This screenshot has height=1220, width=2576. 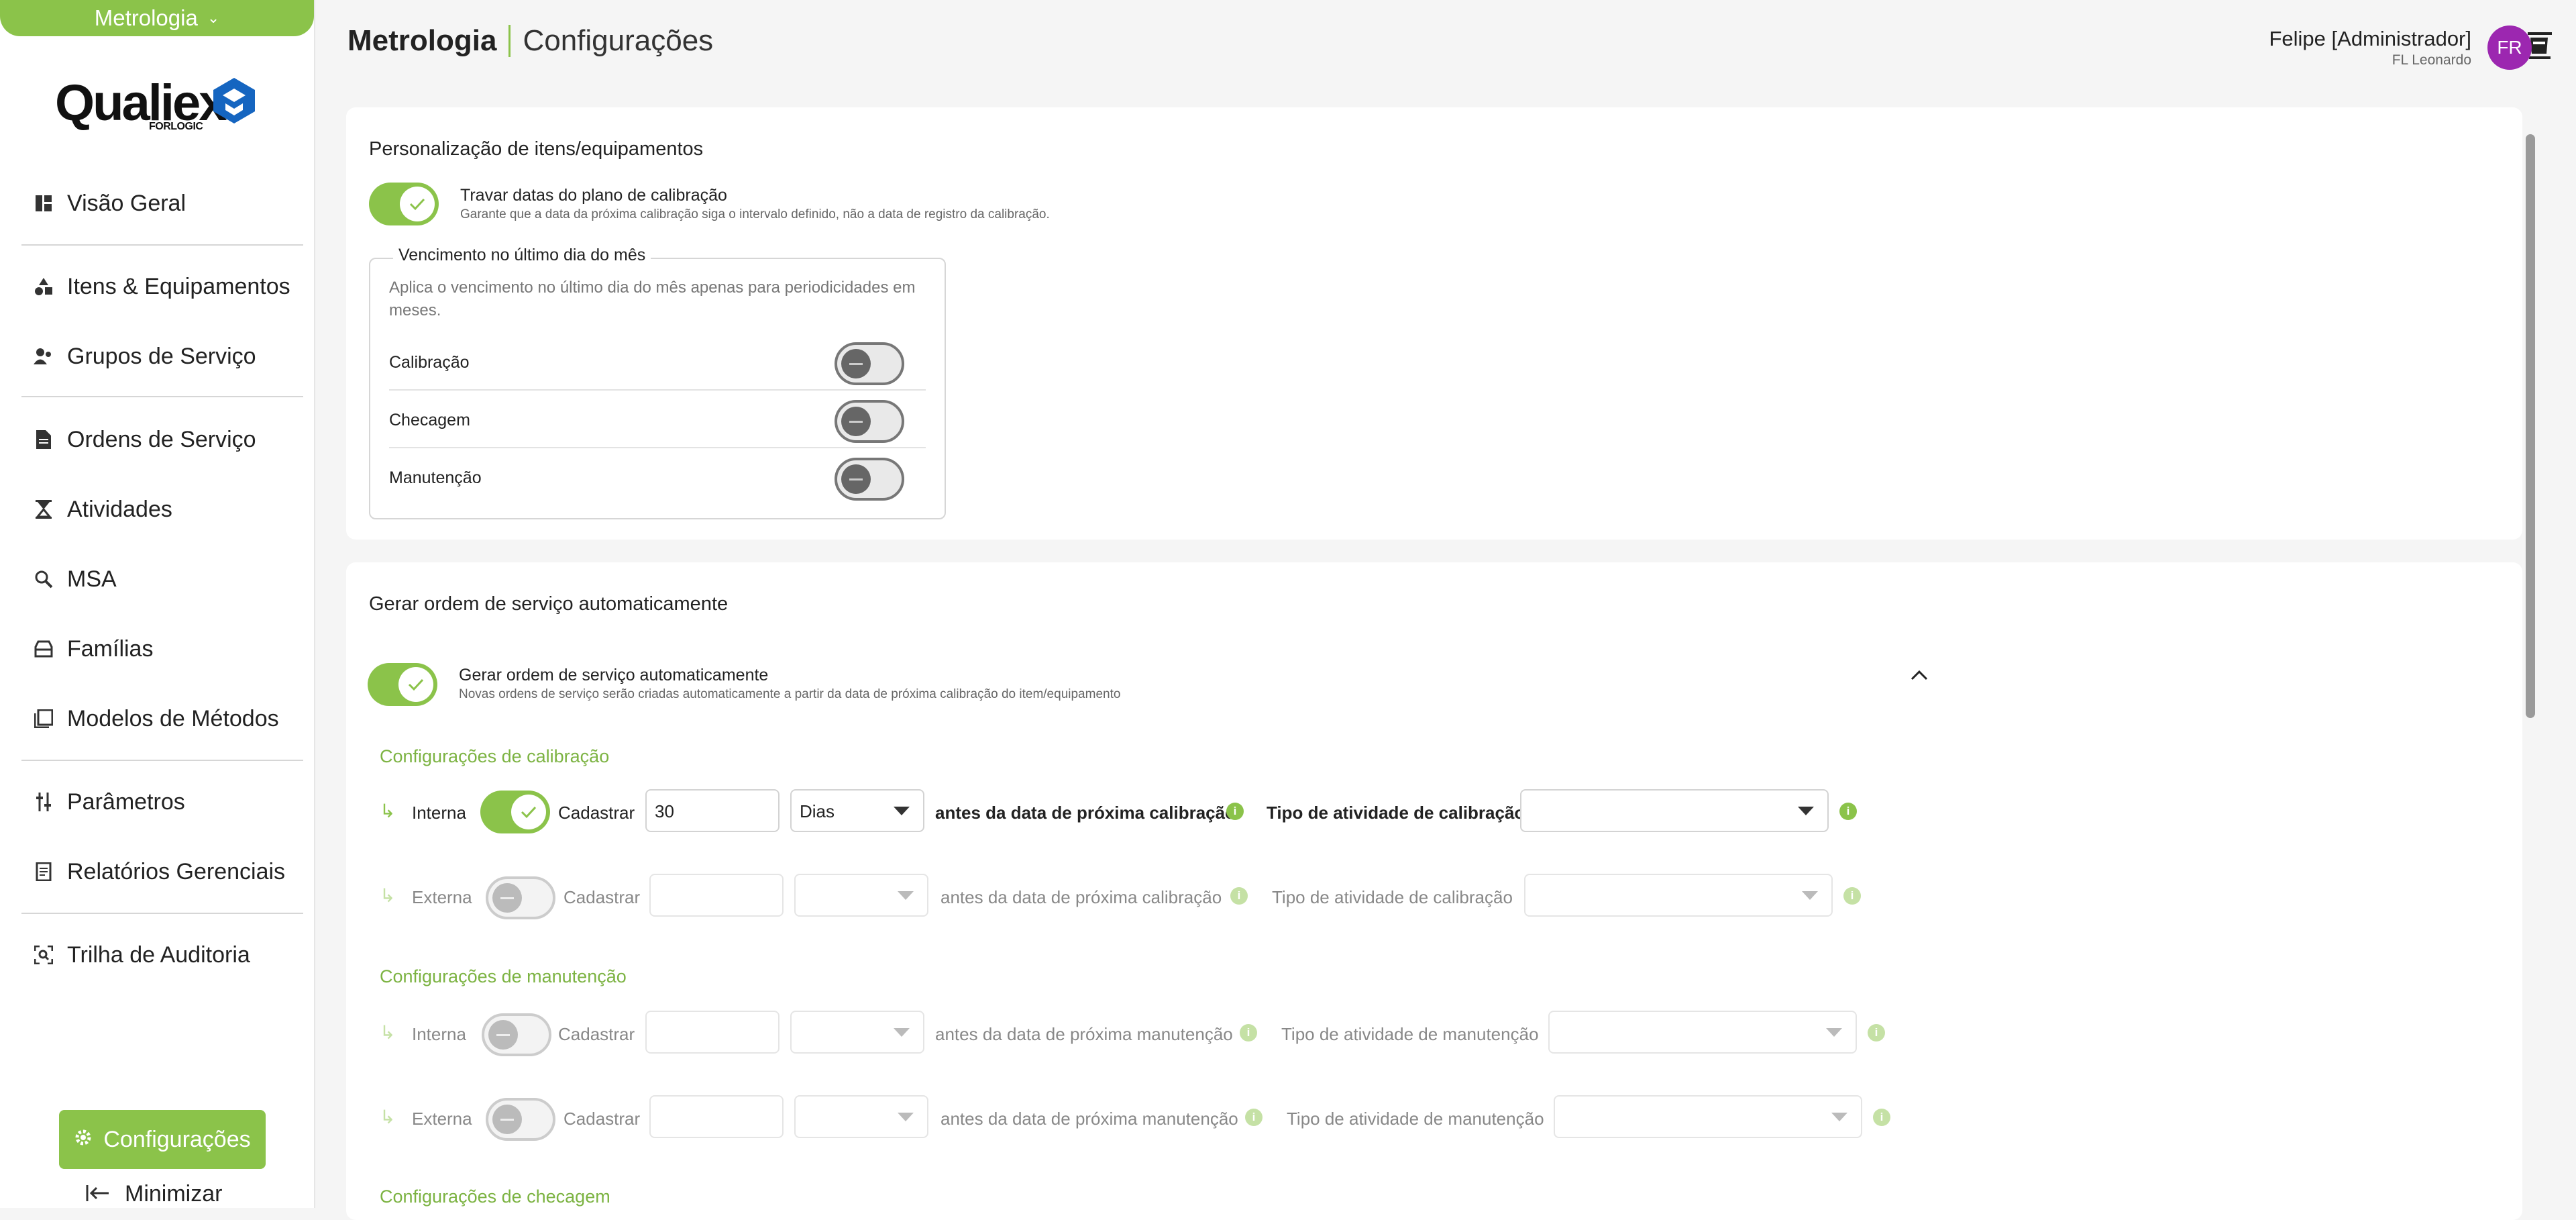 I want to click on sidebar-item-itens-equipamentos: Itens & Equipamentos, so click(x=161, y=286).